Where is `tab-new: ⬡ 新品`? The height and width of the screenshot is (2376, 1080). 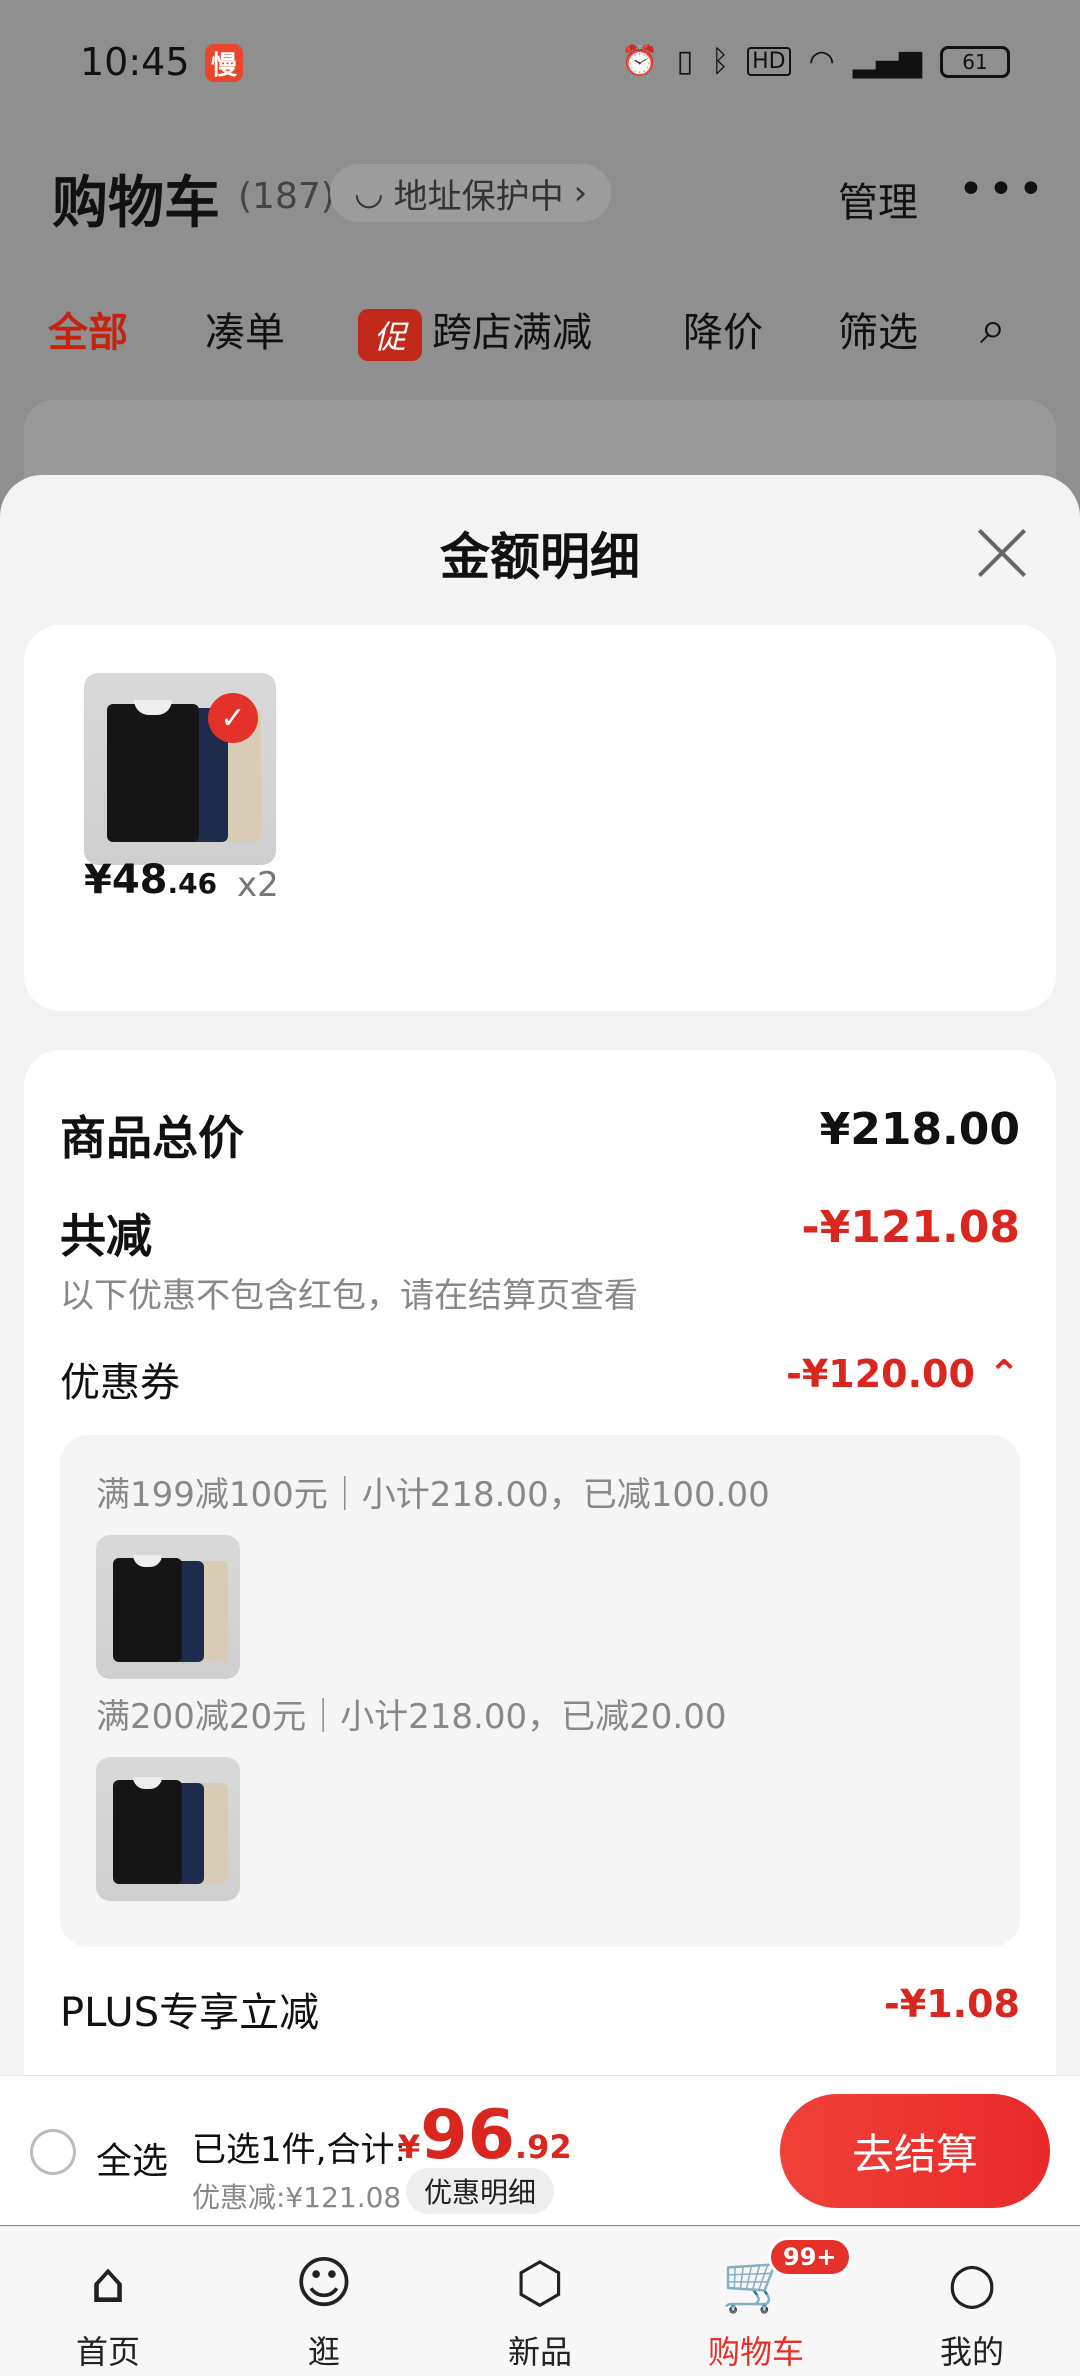 tab-new: ⬡ 新品 is located at coordinates (540, 2301).